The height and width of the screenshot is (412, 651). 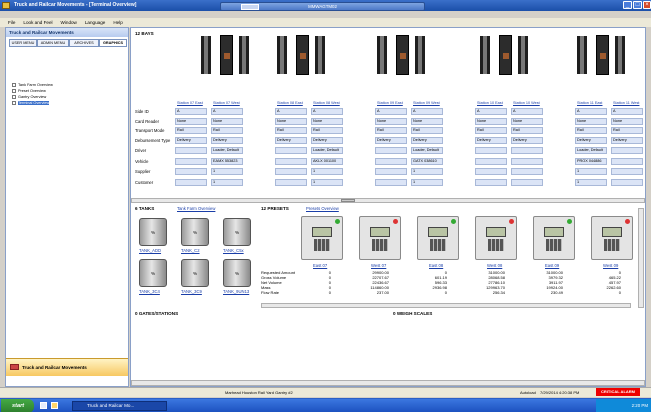 What do you see at coordinates (490, 103) in the screenshot?
I see `station-link: Station 10 East` at bounding box center [490, 103].